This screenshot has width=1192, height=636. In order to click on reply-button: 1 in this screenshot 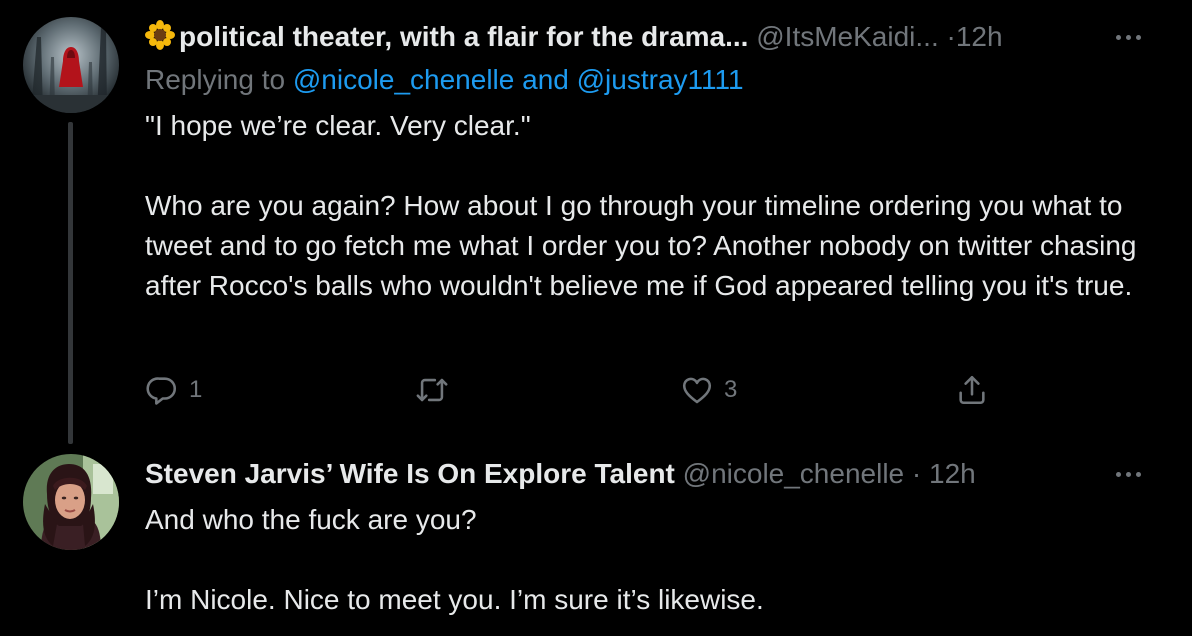, I will do `click(173, 390)`.